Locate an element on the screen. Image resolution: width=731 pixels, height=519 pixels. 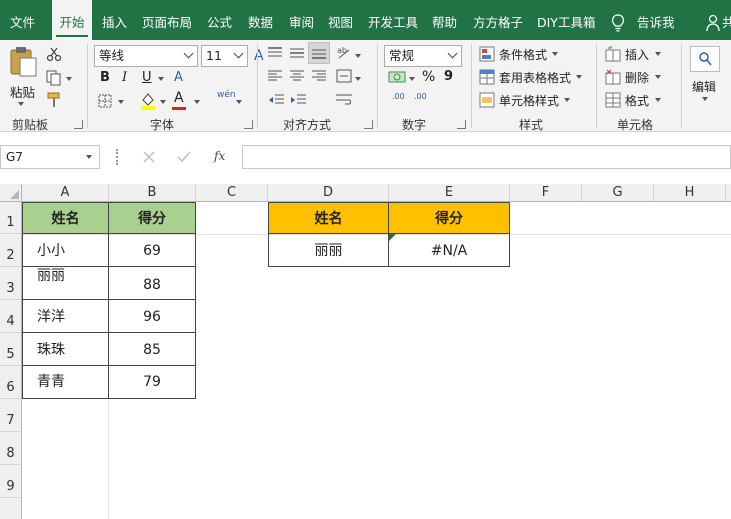
row-header-2: 2 is located at coordinates (11, 250).